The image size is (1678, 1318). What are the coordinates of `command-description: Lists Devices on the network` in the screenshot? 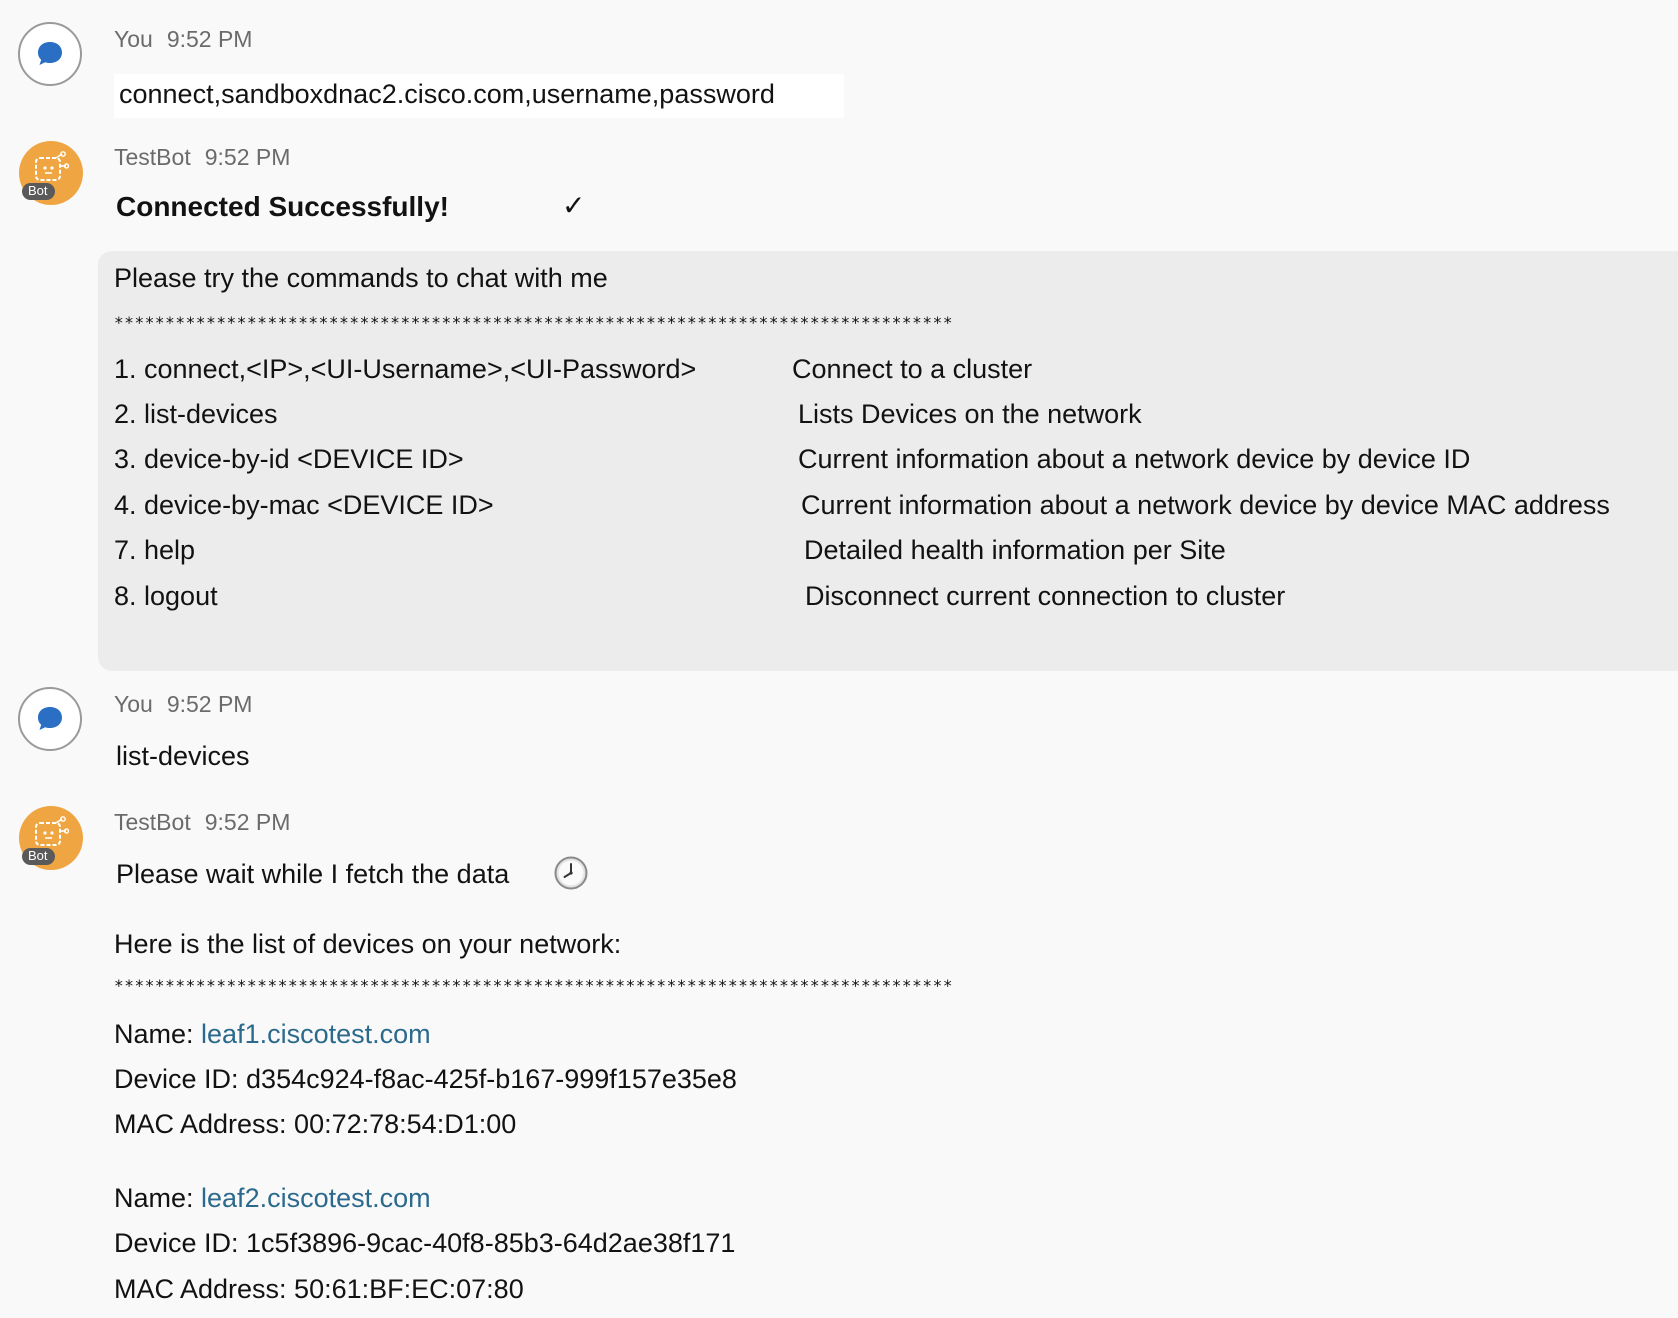 It's located at (970, 414).